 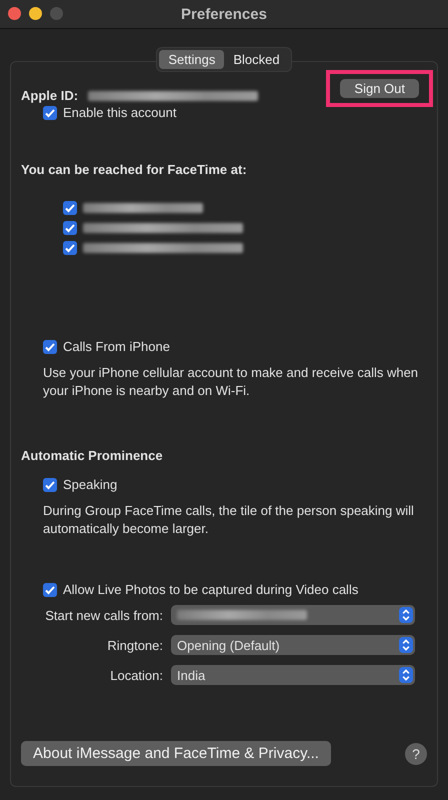 What do you see at coordinates (104, 615) in the screenshot?
I see `field-label: Start new calls from:` at bounding box center [104, 615].